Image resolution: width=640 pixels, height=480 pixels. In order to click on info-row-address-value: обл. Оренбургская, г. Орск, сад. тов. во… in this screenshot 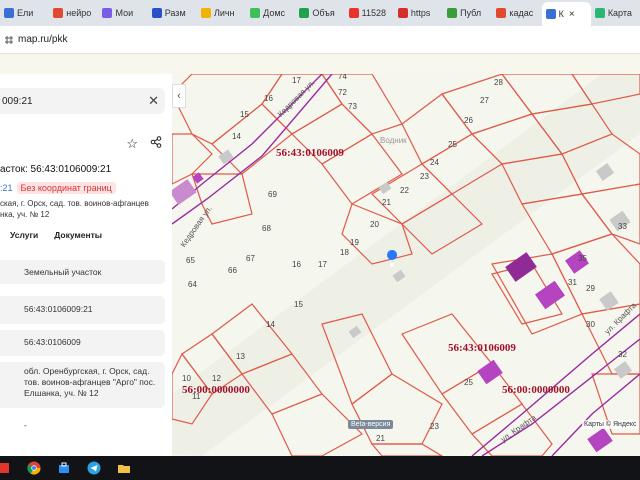, I will do `click(90, 382)`.